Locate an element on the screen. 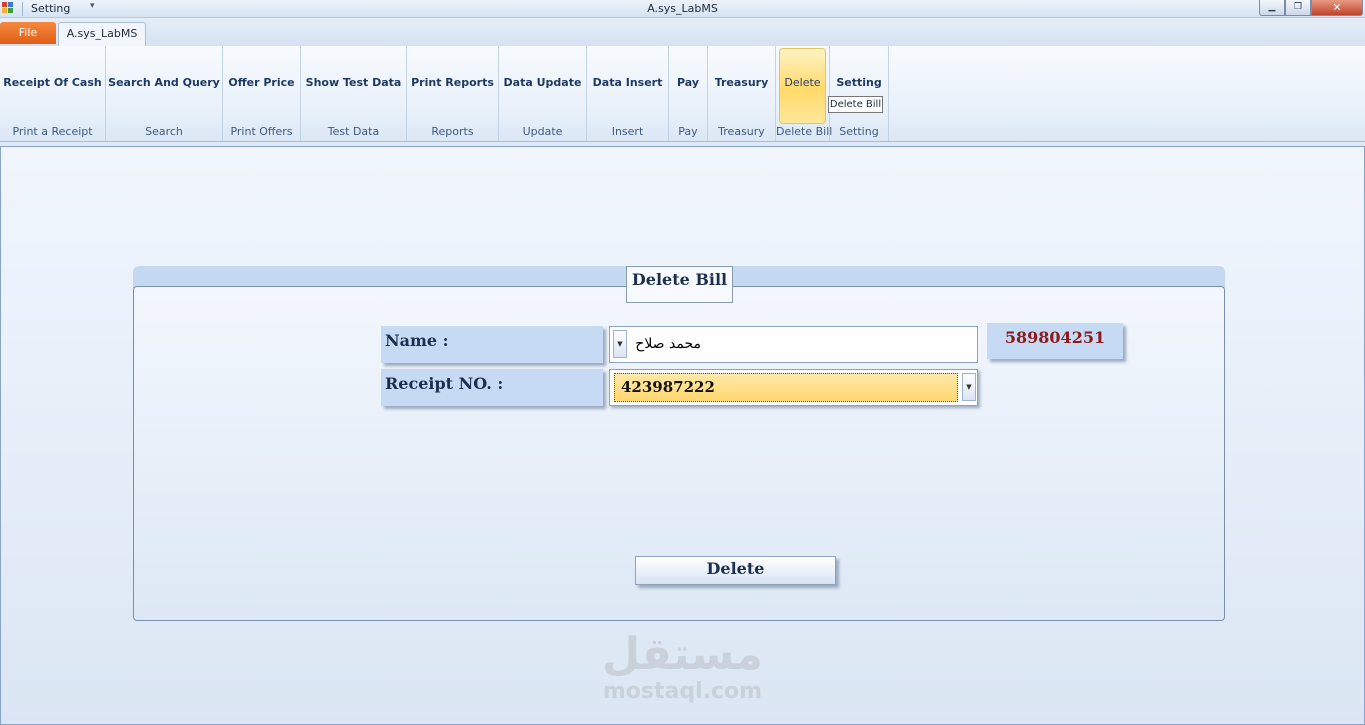 This screenshot has height=725, width=1365. offer-price-button: Offer Price is located at coordinates (261, 82).